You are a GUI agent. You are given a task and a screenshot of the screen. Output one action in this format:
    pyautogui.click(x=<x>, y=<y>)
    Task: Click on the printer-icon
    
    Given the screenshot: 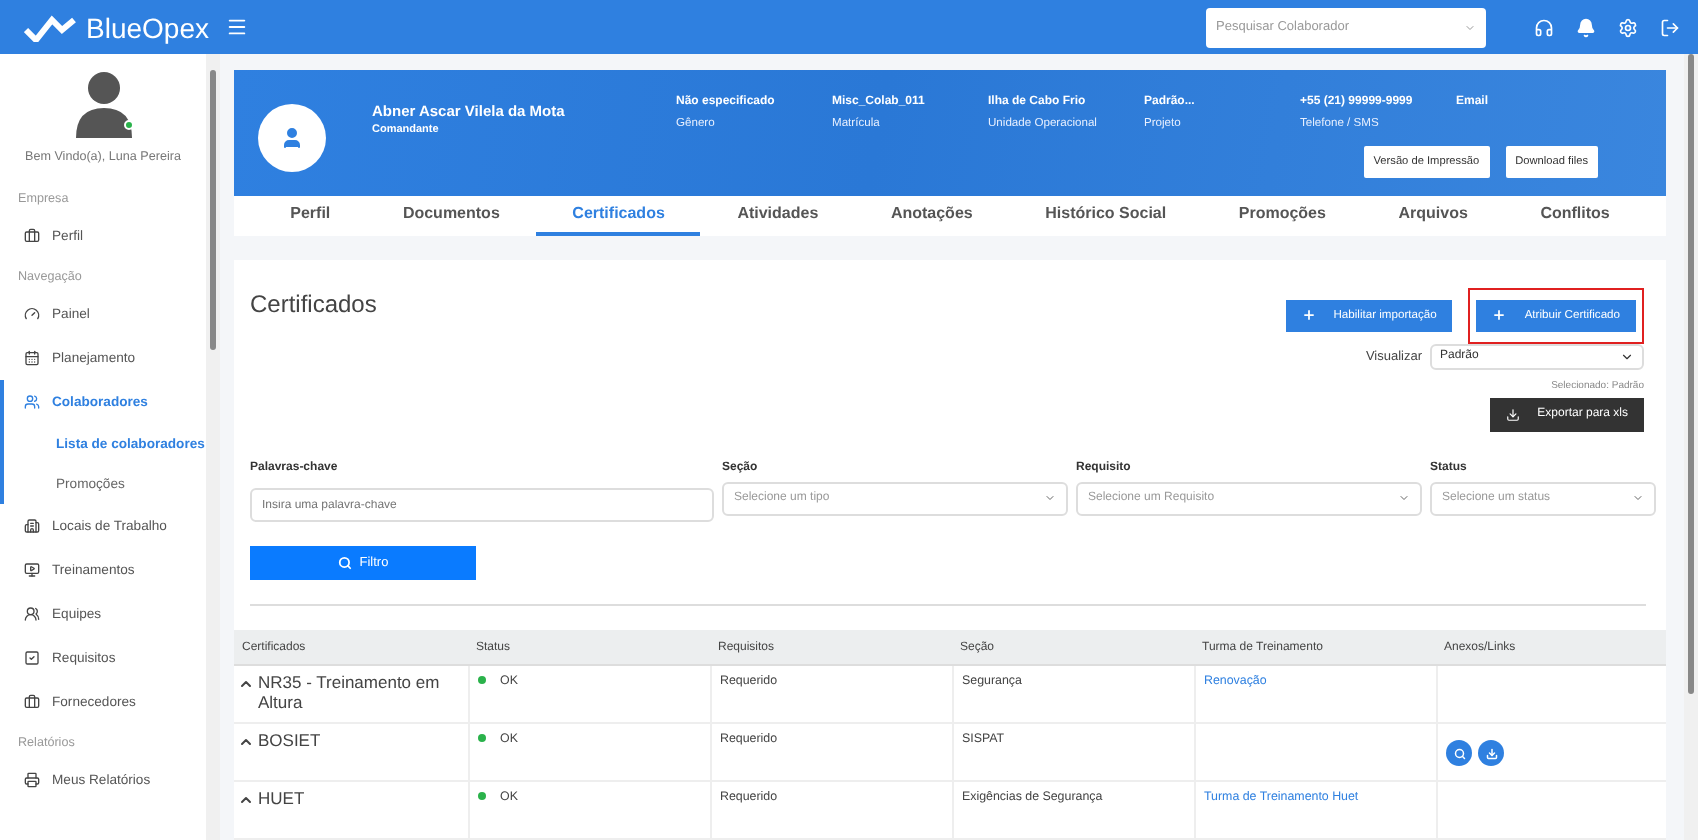 What is the action you would take?
    pyautogui.click(x=32, y=780)
    